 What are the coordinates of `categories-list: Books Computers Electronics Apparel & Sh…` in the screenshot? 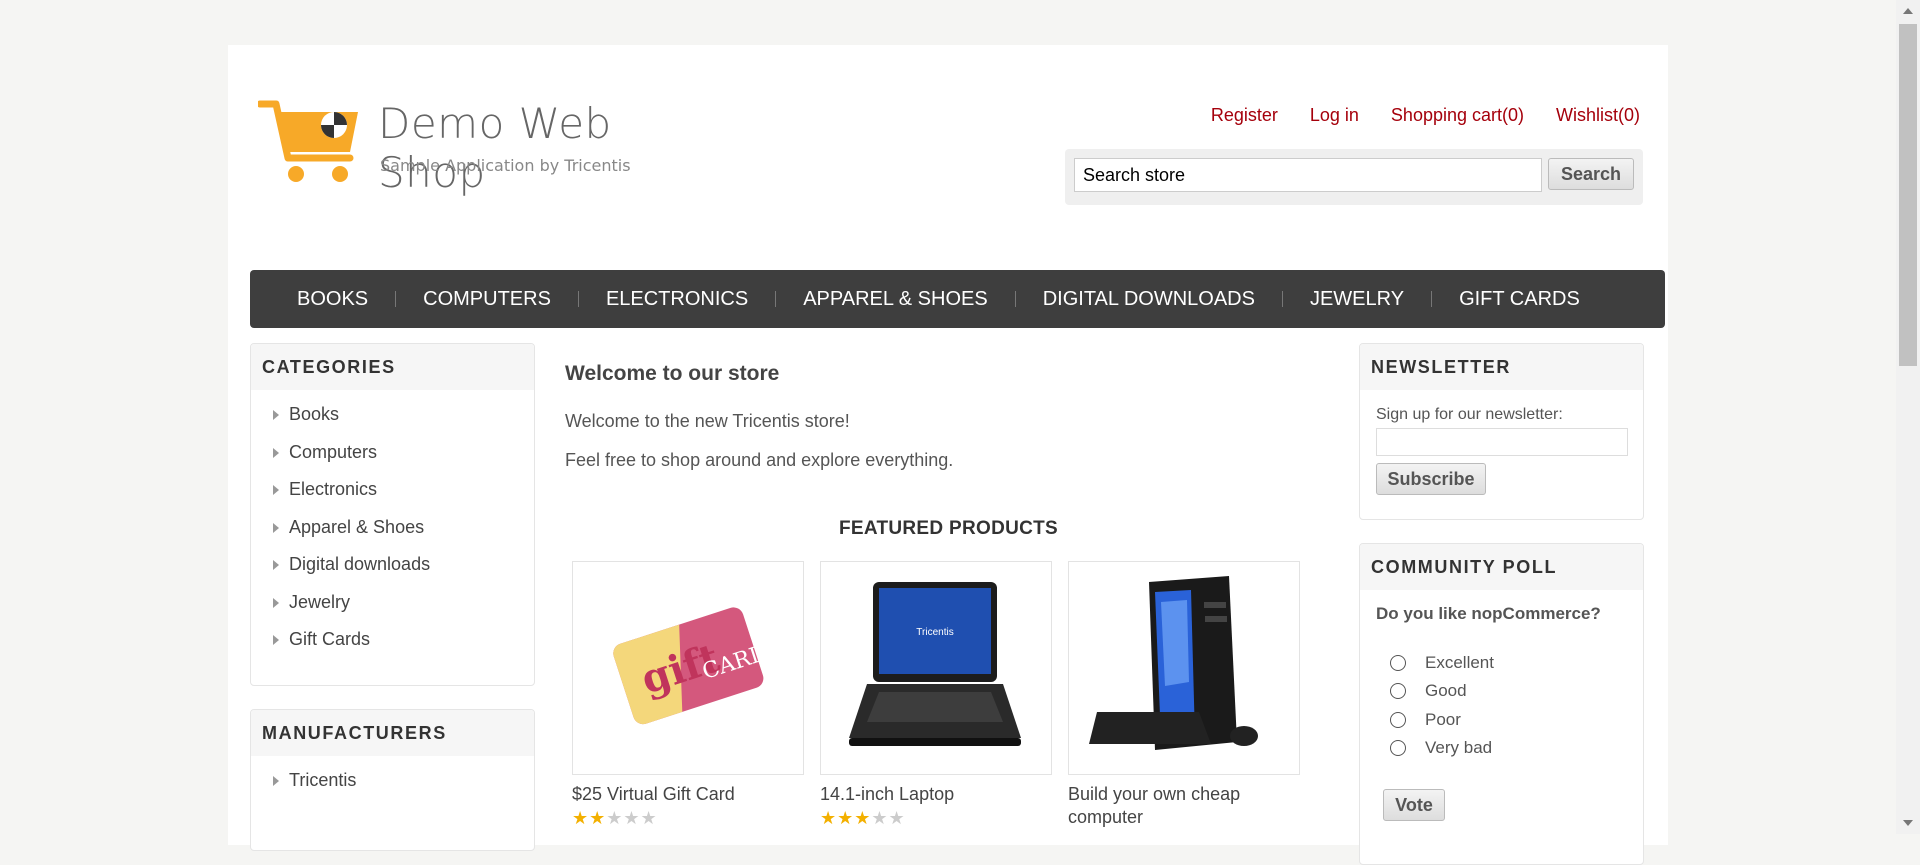 It's located at (392, 528).